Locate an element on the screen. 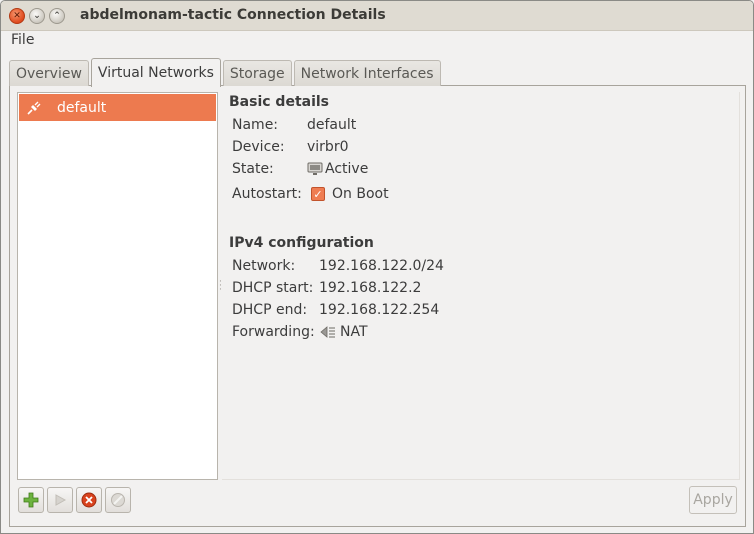 This screenshot has height=534, width=754. network-nat-icon is located at coordinates (327, 332).